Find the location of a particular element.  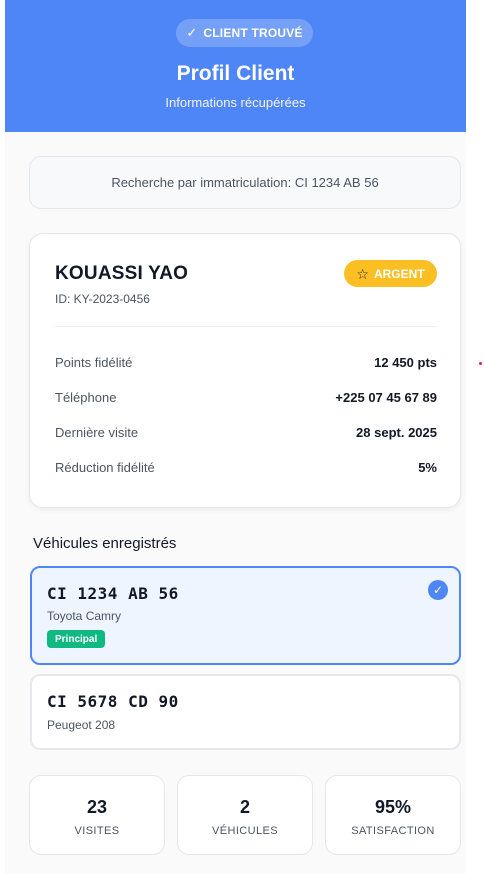

vehicle-plate: CI 1234 AB 56 is located at coordinates (113, 593).